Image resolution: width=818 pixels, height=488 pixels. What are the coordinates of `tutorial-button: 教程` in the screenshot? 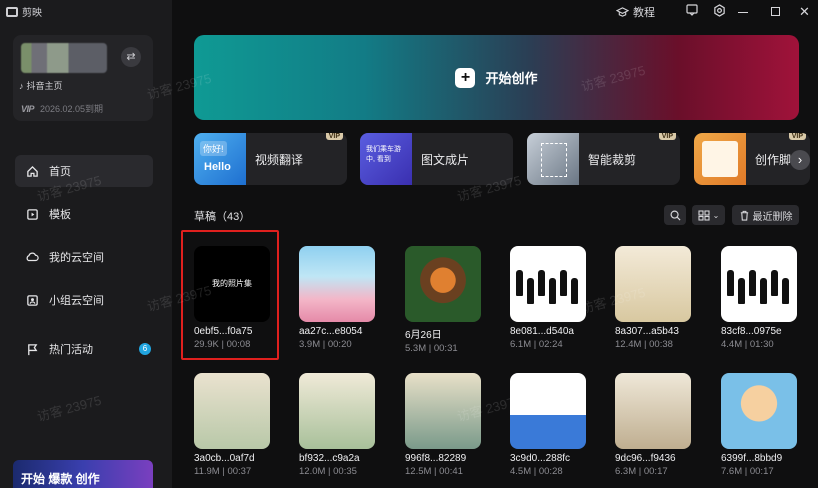 It's located at (635, 12).